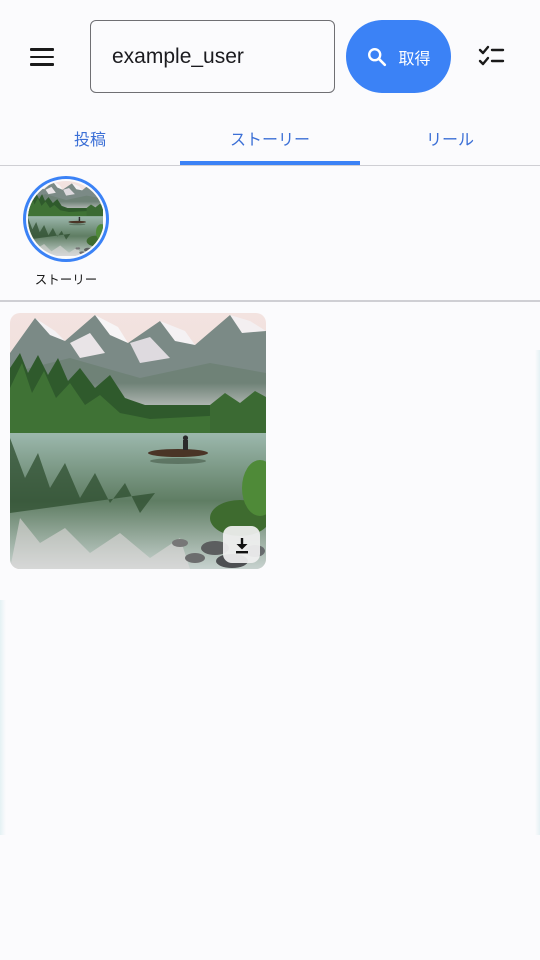 This screenshot has height=960, width=540. Describe the element at coordinates (377, 56) in the screenshot. I see `search-icon` at that location.